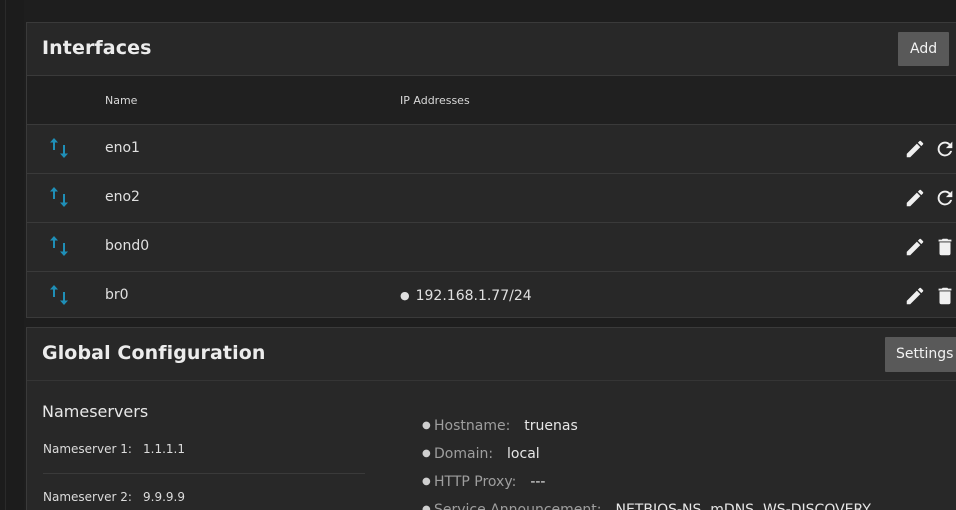  I want to click on interfaces-title: Interfaces, so click(97, 48).